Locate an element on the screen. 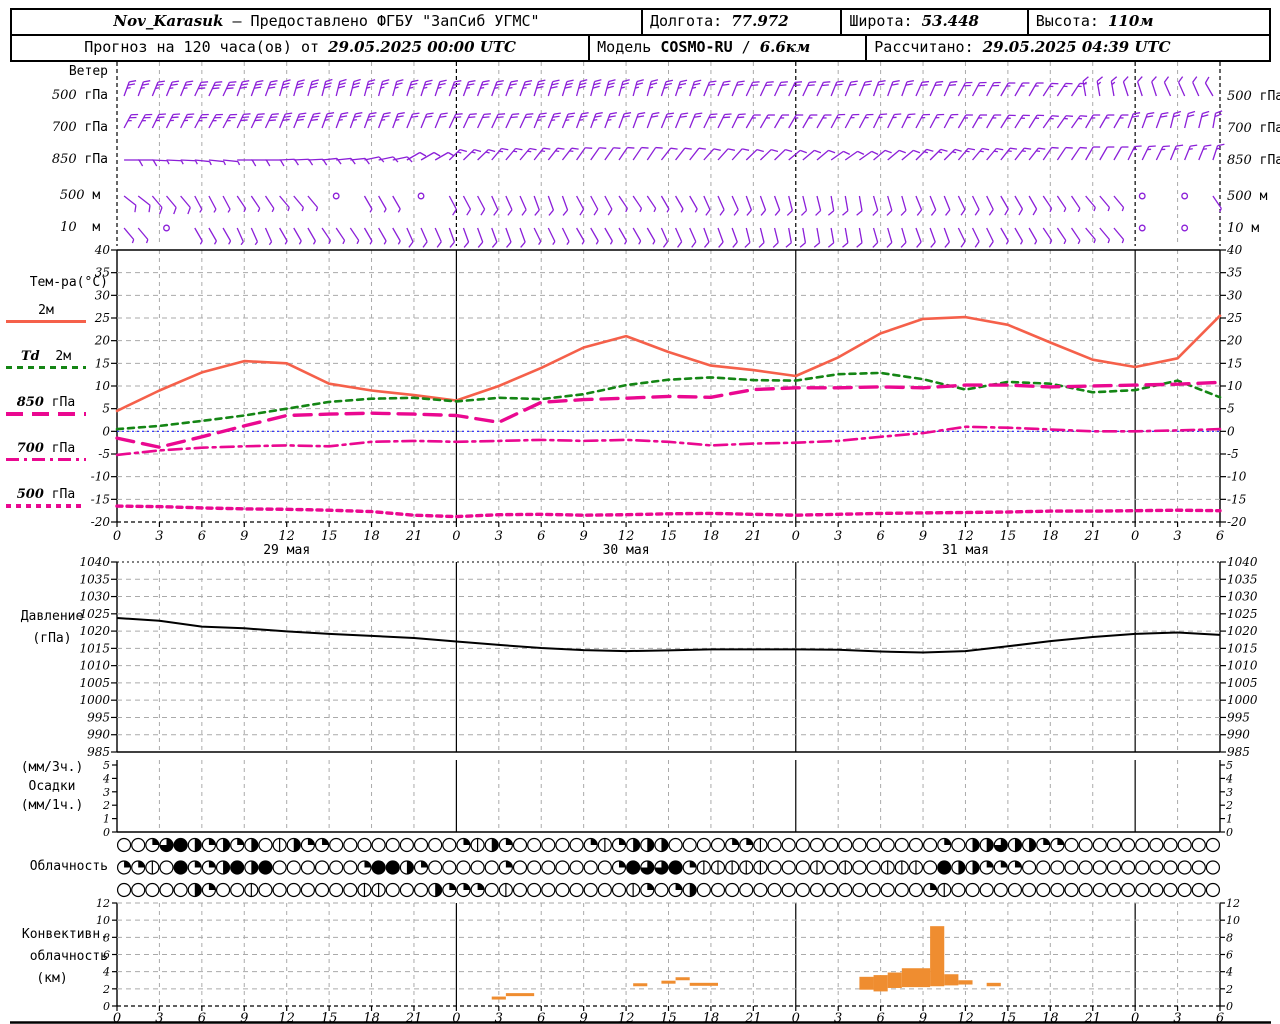 The height and width of the screenshot is (1024, 1280). wind-row-500м is located at coordinates (672, 204).